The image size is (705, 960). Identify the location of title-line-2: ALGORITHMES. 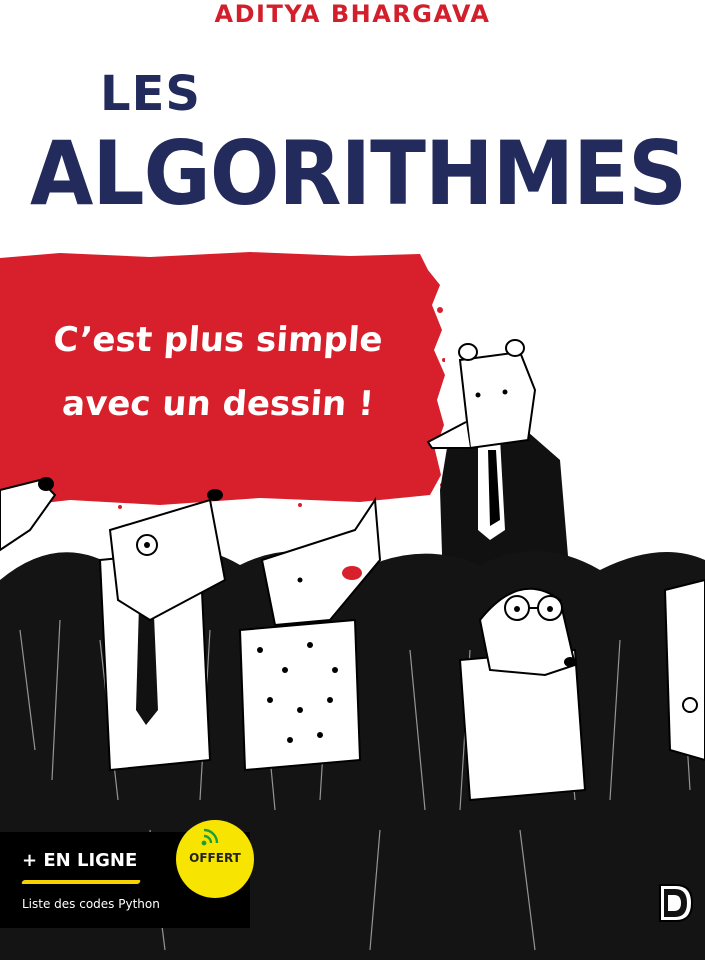
(358, 173).